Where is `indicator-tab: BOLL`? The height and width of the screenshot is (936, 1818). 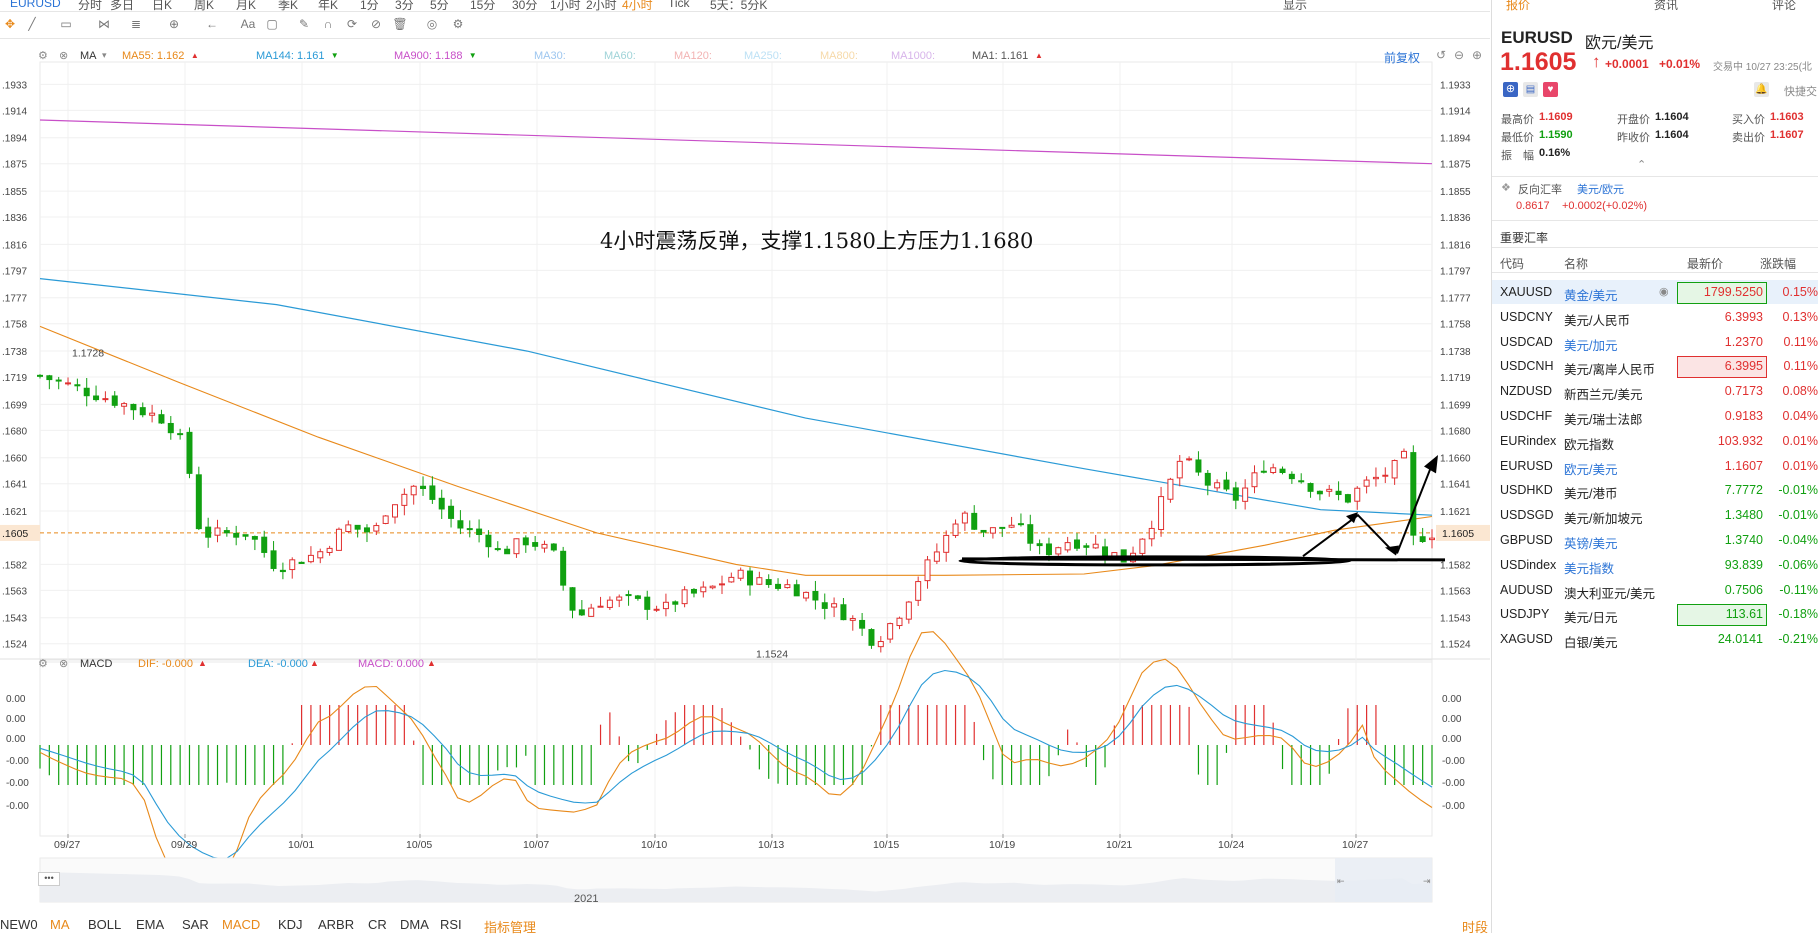 indicator-tab: BOLL is located at coordinates (104, 924).